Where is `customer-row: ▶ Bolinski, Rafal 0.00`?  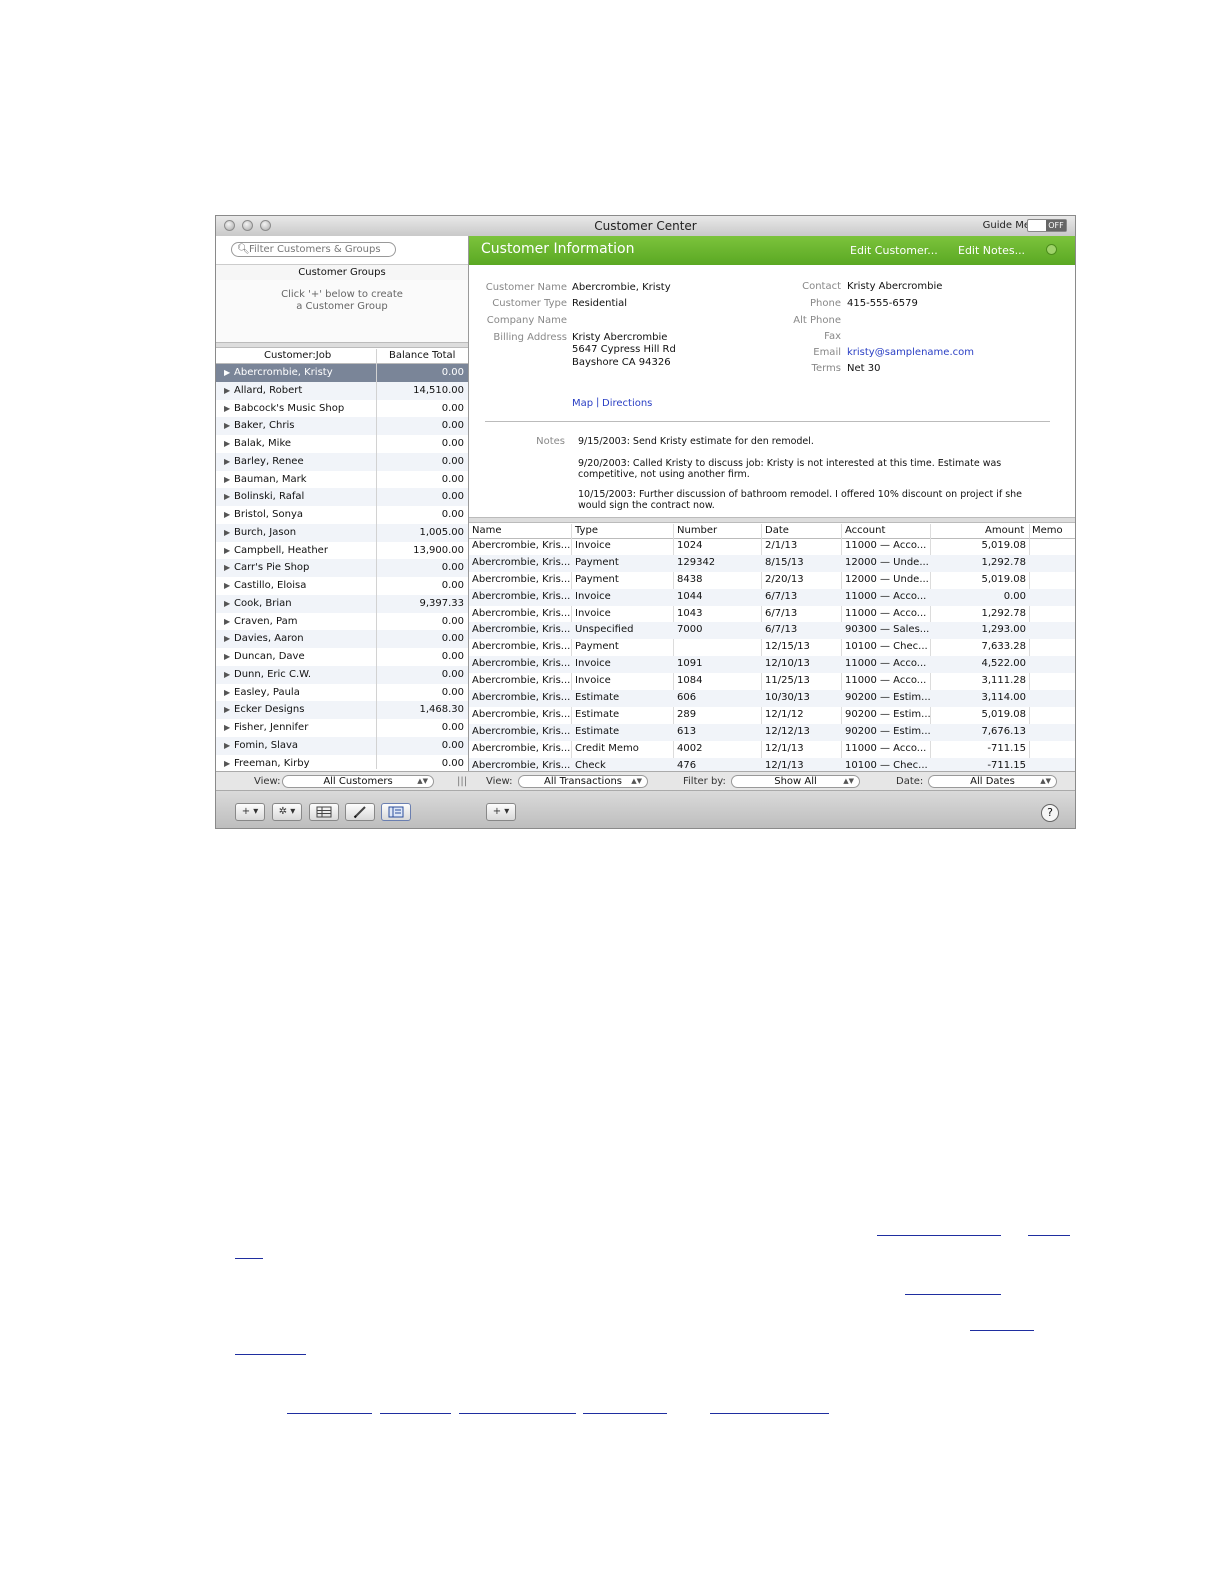
customer-row: ▶ Bolinski, Rafal 0.00 is located at coordinates (342, 497).